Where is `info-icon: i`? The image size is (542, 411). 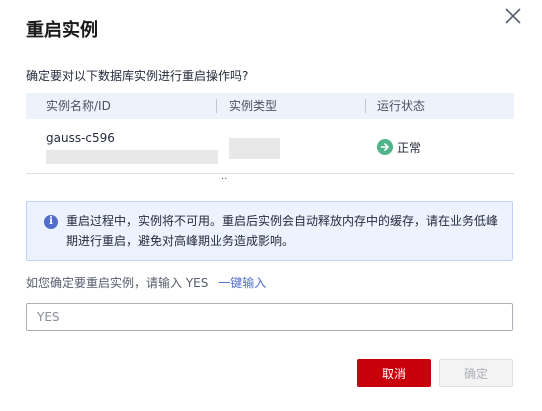
info-icon: i is located at coordinates (51, 222).